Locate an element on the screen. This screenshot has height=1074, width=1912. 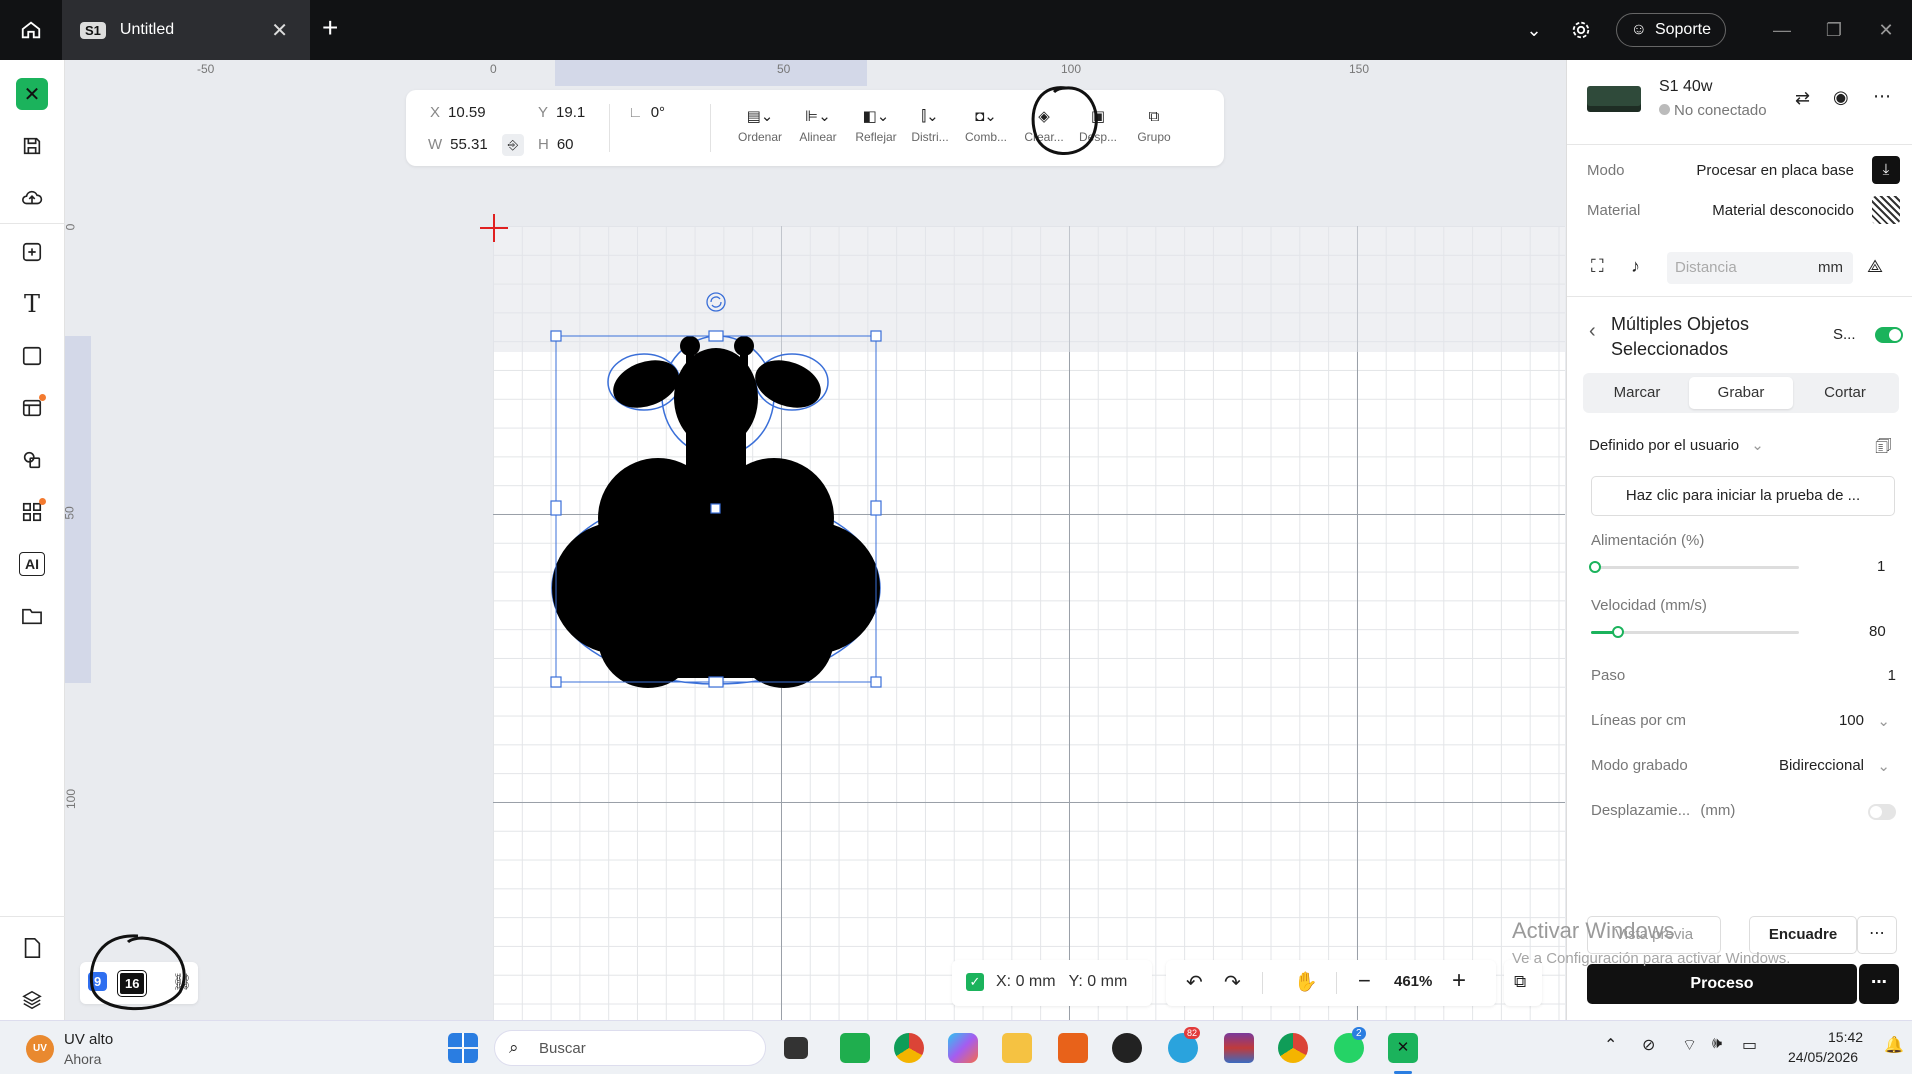
undo-icon: ↶ is located at coordinates (1194, 982).